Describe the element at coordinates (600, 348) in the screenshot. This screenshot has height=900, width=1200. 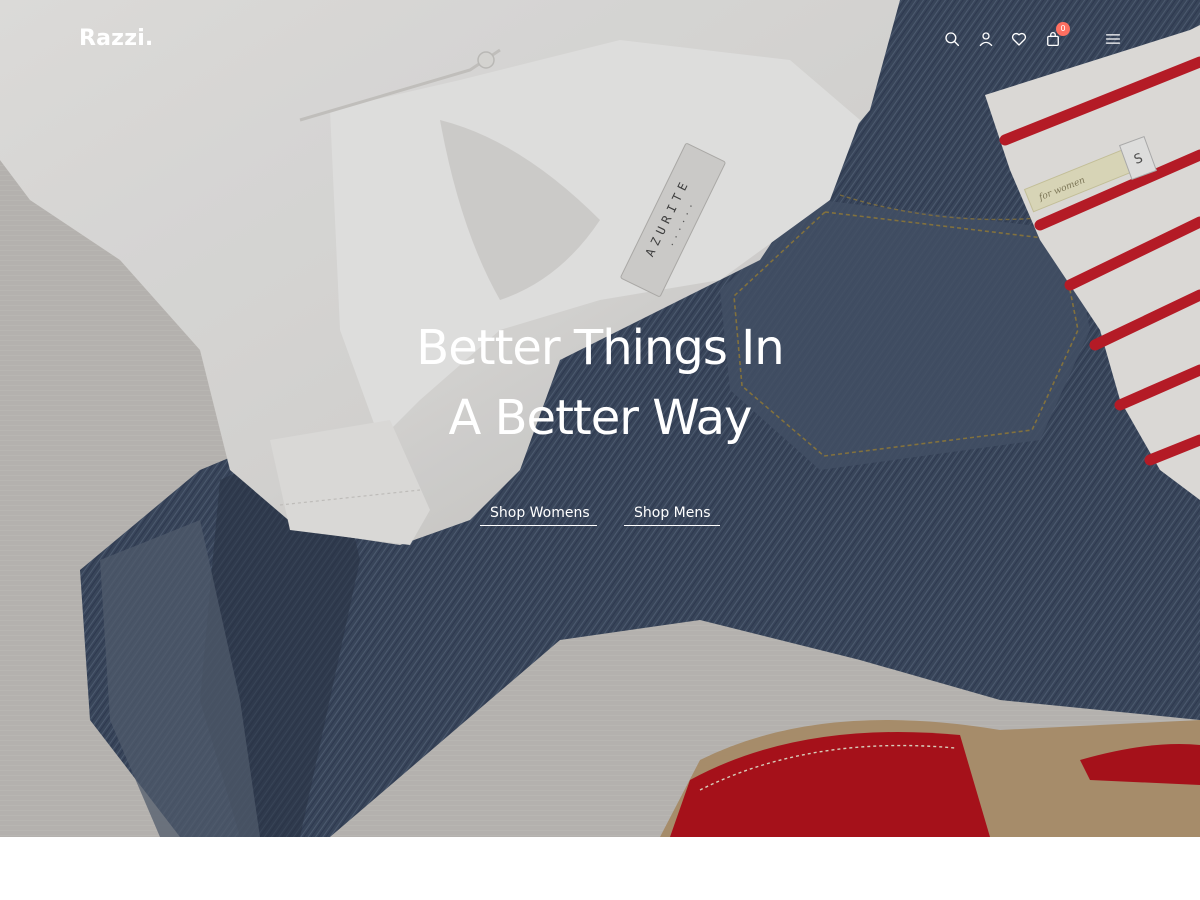
I see `hero-title-line-1: Better Things In` at that location.